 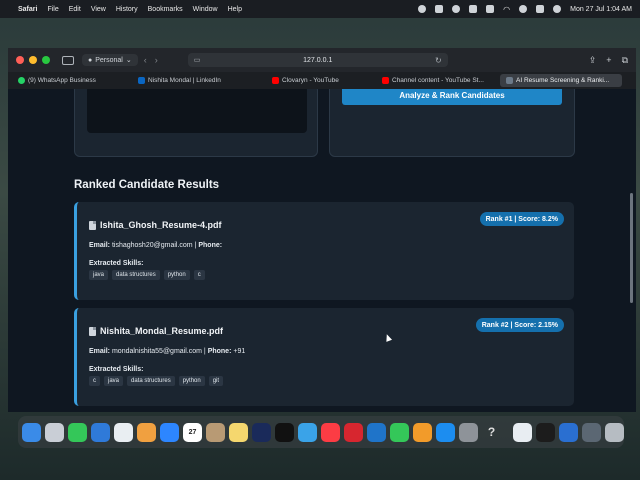 What do you see at coordinates (491, 432) in the screenshot?
I see `help-icon: ?` at bounding box center [491, 432].